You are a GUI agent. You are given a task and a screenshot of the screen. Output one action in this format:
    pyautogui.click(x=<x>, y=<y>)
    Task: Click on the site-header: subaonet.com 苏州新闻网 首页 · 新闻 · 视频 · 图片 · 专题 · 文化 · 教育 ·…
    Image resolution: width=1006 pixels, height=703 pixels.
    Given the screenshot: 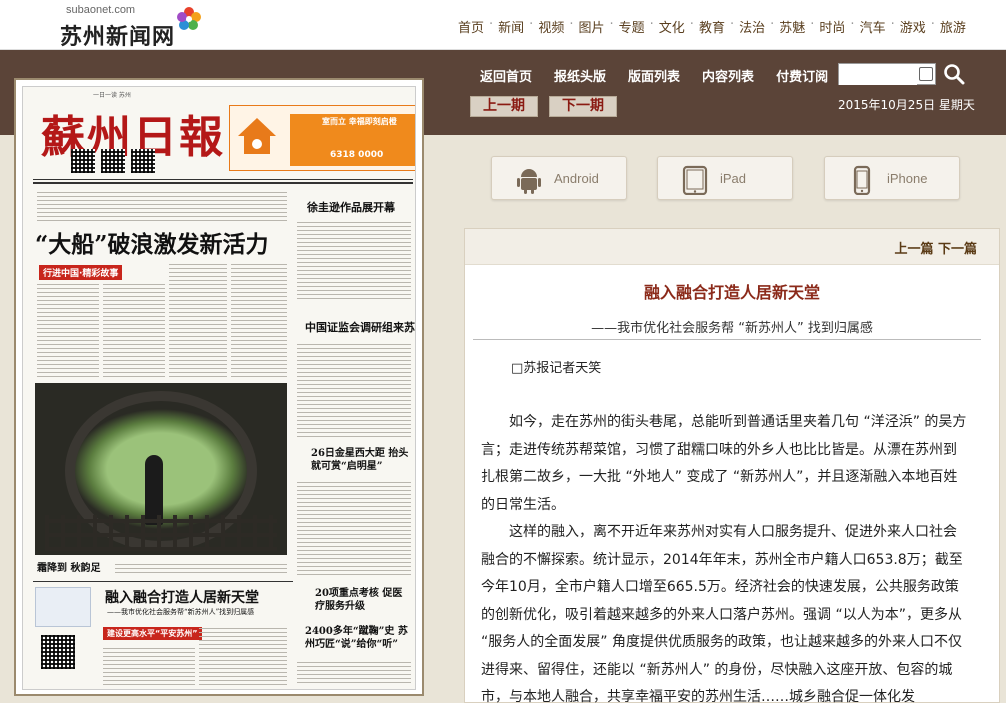 What is the action you would take?
    pyautogui.click(x=503, y=25)
    